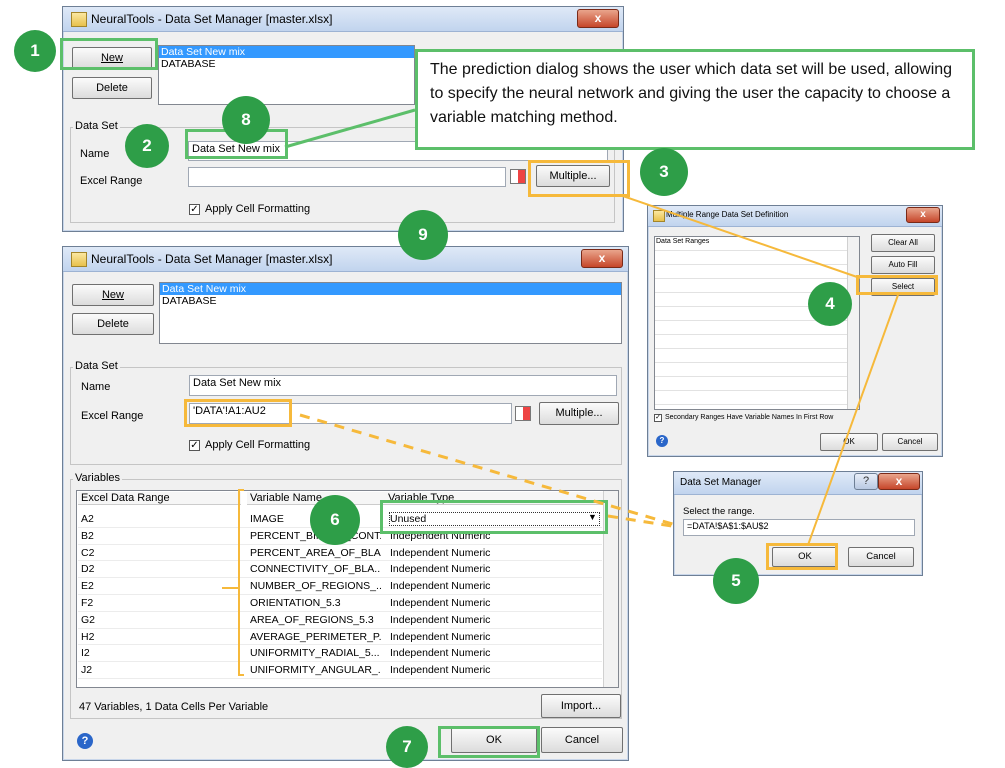 The height and width of the screenshot is (768, 1005). What do you see at coordinates (740, 236) in the screenshot?
I see `arrow-multiple-to-select` at bounding box center [740, 236].